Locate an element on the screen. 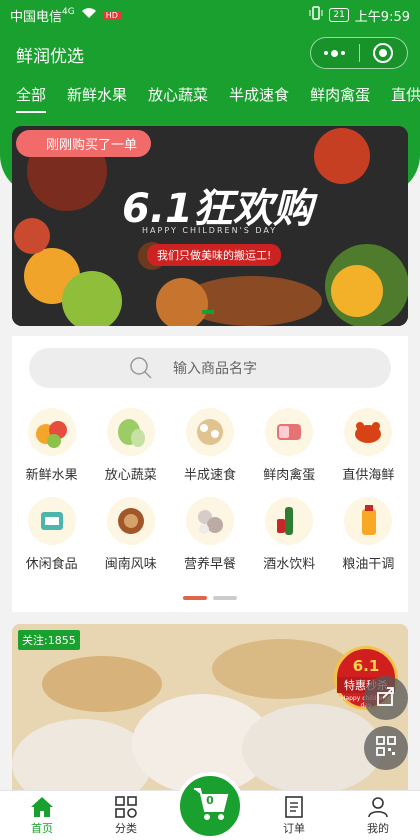  pager-dot is located at coordinates (225, 598).